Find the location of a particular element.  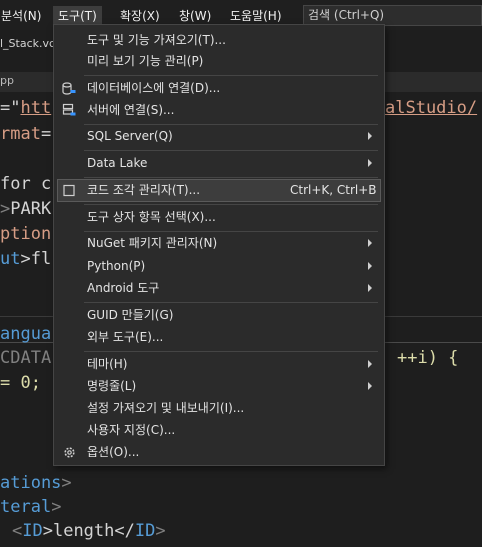

code-line: ut>fl is located at coordinates (26, 259).